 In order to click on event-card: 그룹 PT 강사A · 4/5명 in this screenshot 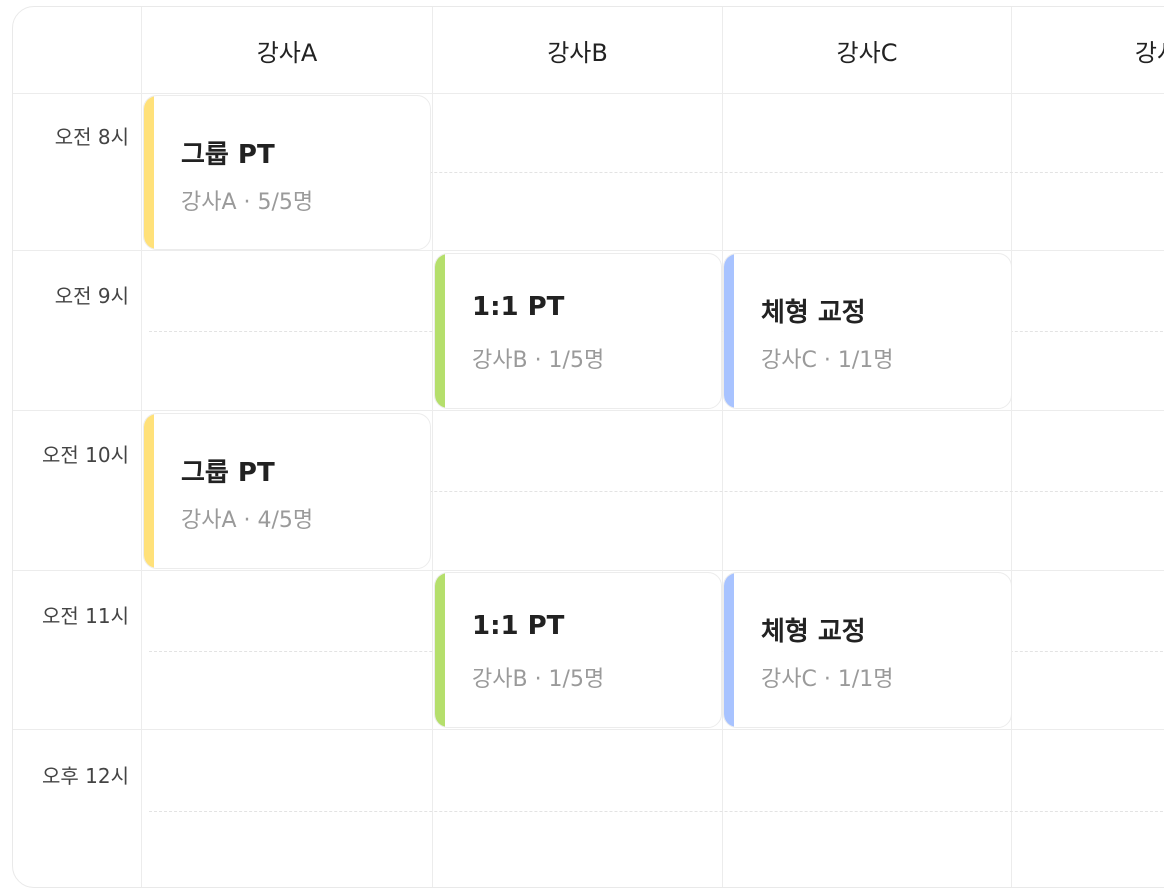, I will do `click(287, 491)`.